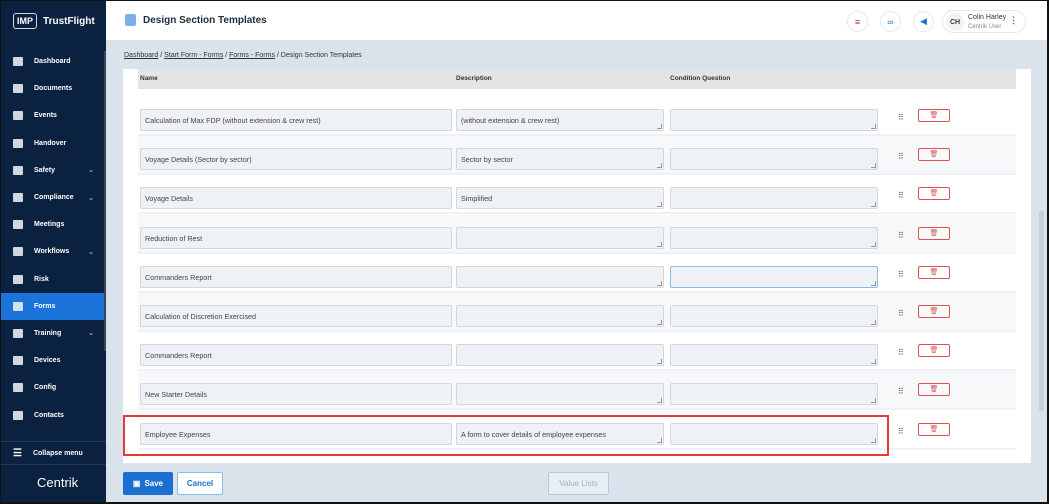 The width and height of the screenshot is (1049, 504). Describe the element at coordinates (857, 21) in the screenshot. I see `stack-icon: ≡` at that location.